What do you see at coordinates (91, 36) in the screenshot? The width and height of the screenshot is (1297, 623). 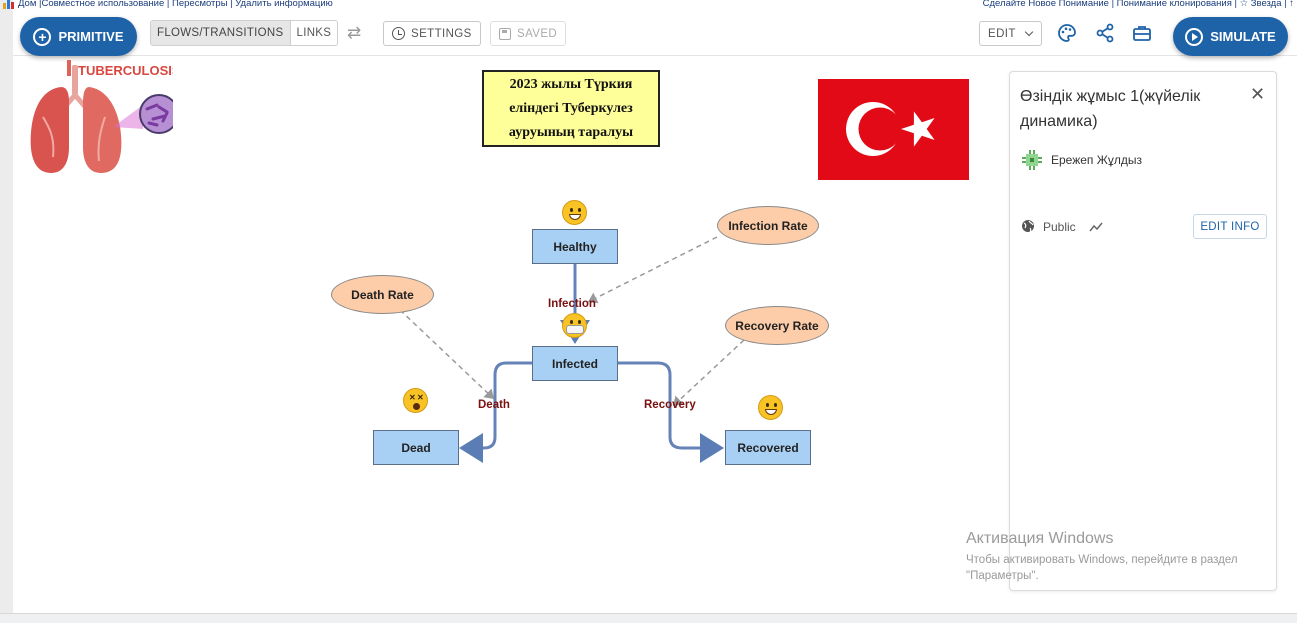 I see `primitive-label: PRIMITIVE` at bounding box center [91, 36].